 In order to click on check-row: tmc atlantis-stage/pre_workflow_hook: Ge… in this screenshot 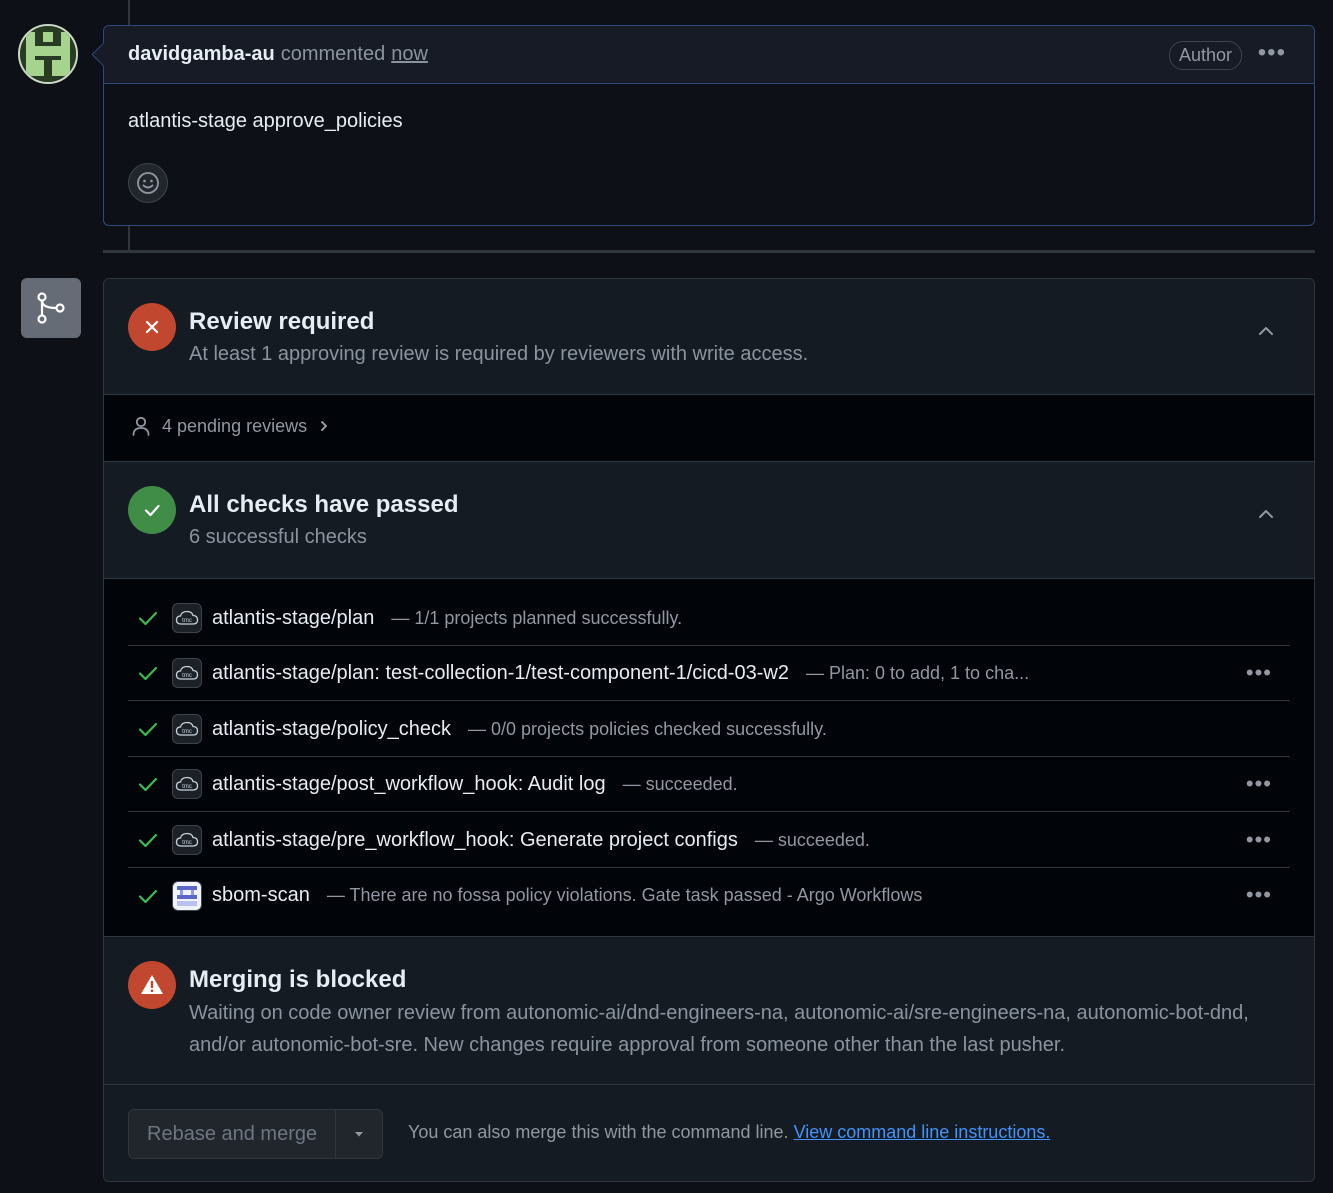, I will do `click(709, 840)`.